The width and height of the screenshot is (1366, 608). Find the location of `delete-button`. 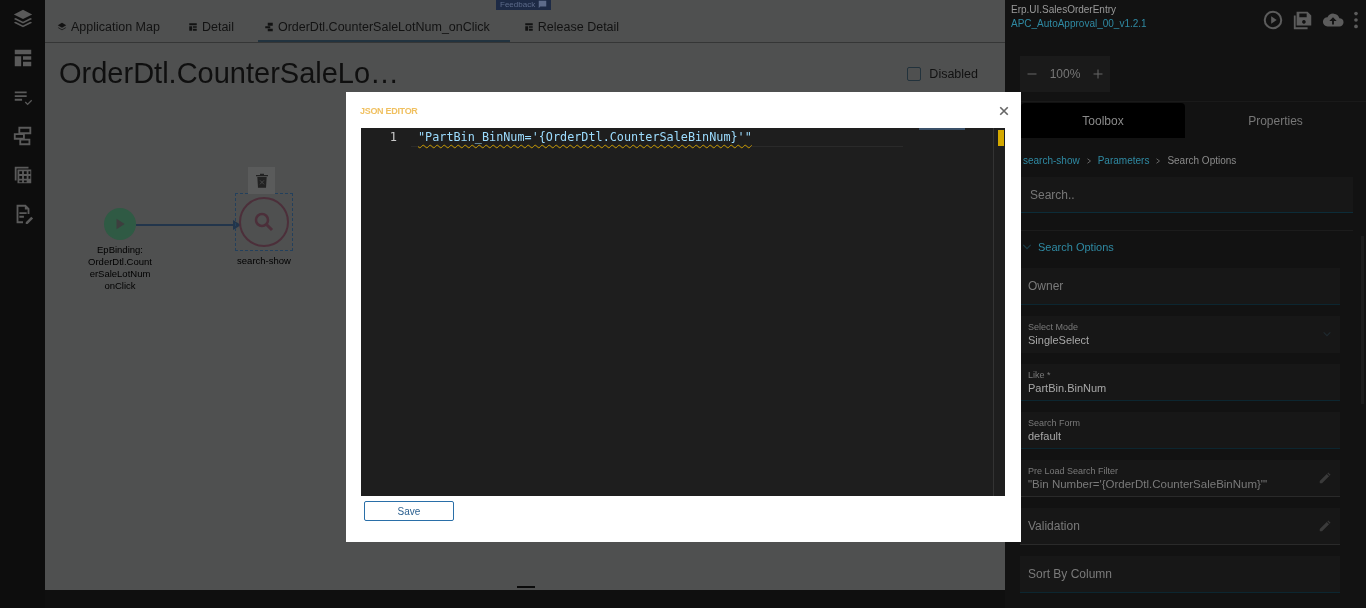

delete-button is located at coordinates (261, 180).